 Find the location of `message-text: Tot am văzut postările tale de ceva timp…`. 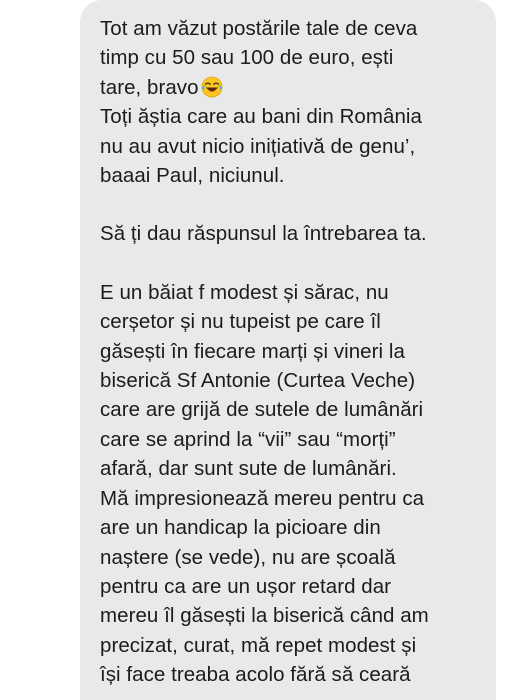

message-text: Tot am văzut postările tale de ceva timp… is located at coordinates (259, 58).